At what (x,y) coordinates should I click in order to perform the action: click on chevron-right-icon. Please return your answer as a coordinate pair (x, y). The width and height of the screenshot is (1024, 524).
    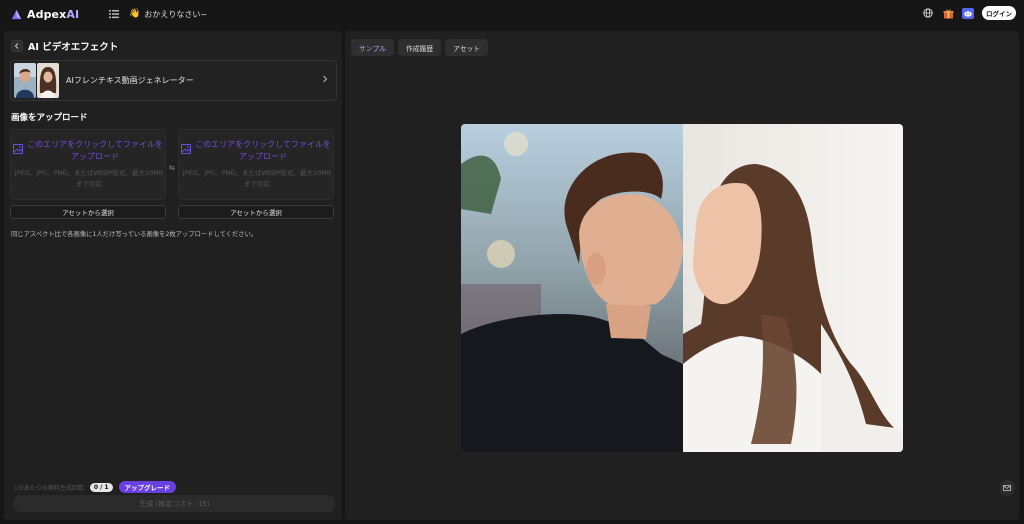
    Looking at the image, I should click on (325, 80).